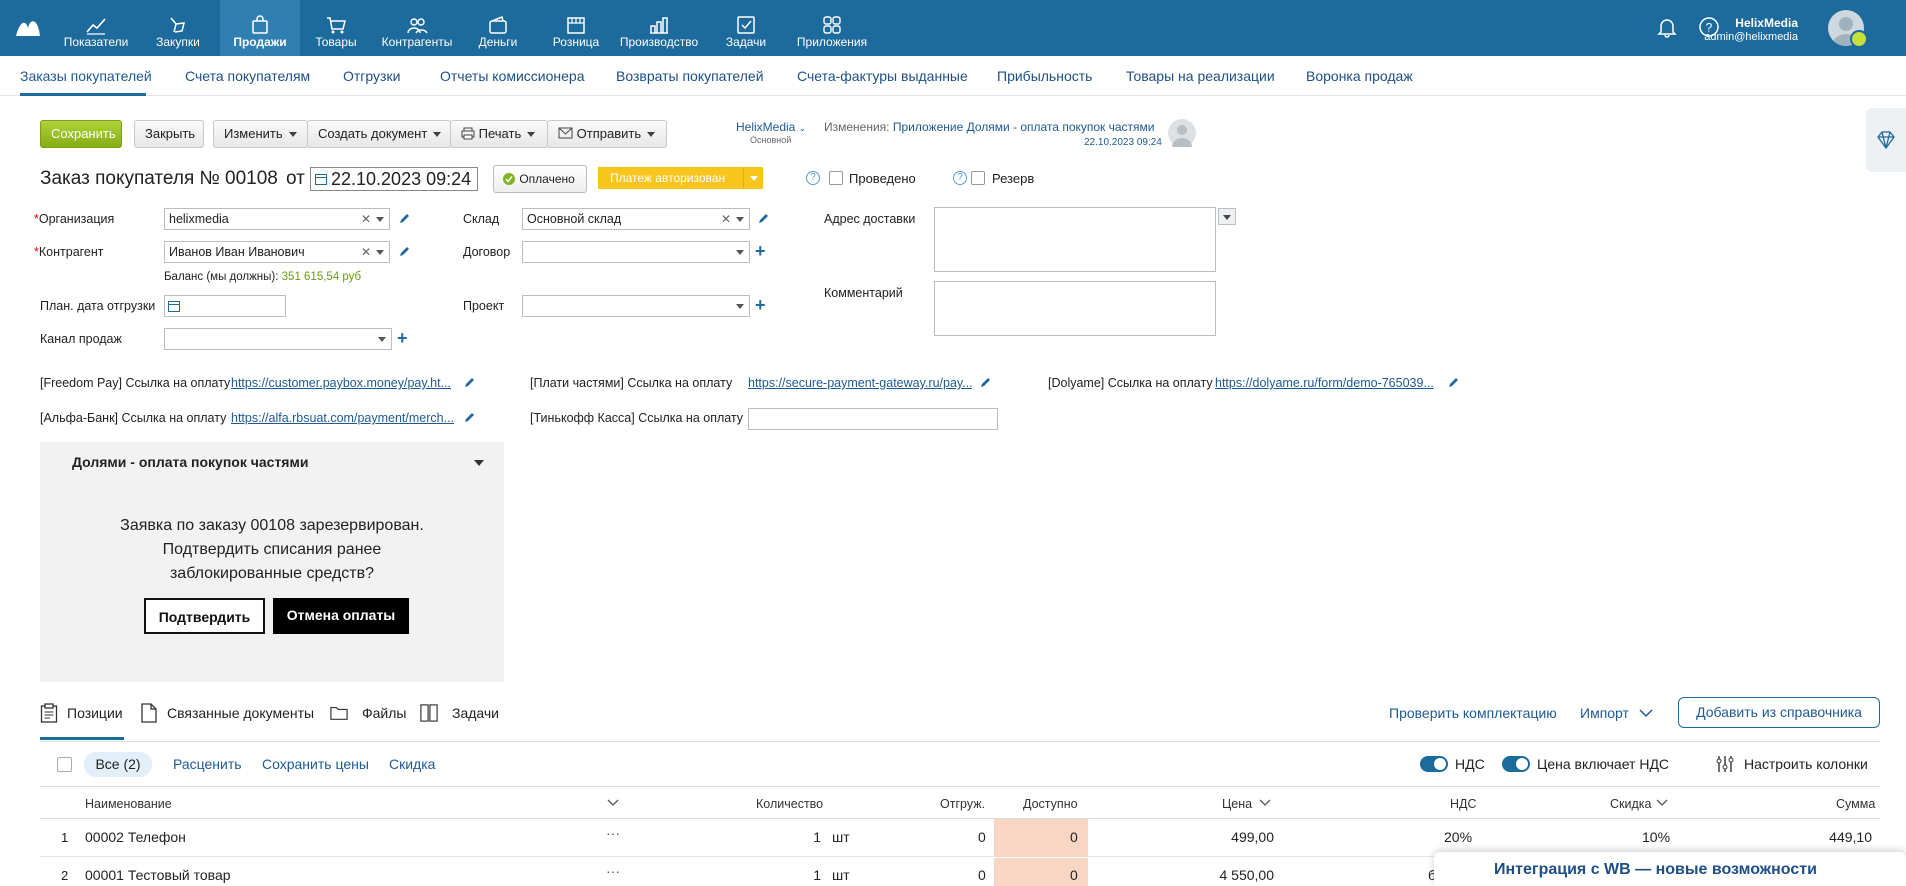 The height and width of the screenshot is (886, 1906). I want to click on posted-help-icon: ?, so click(813, 178).